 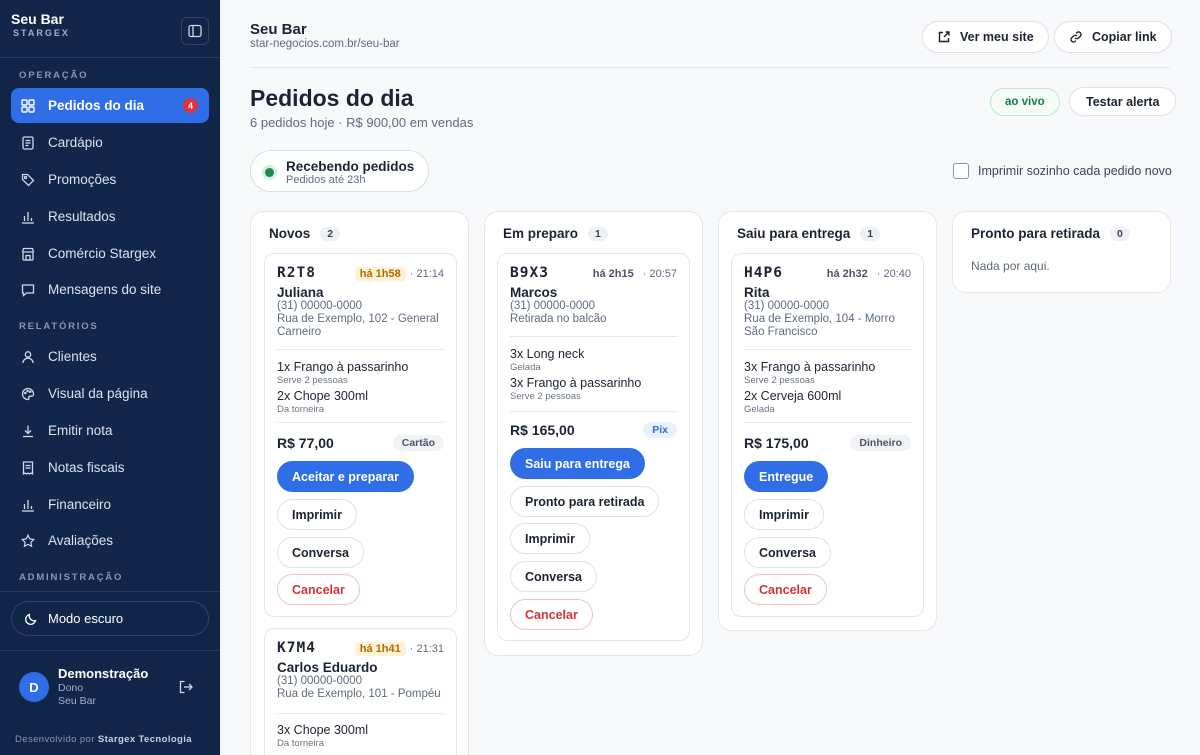 I want to click on ready-for-pickup-button: Pronto para retirada, so click(x=585, y=501).